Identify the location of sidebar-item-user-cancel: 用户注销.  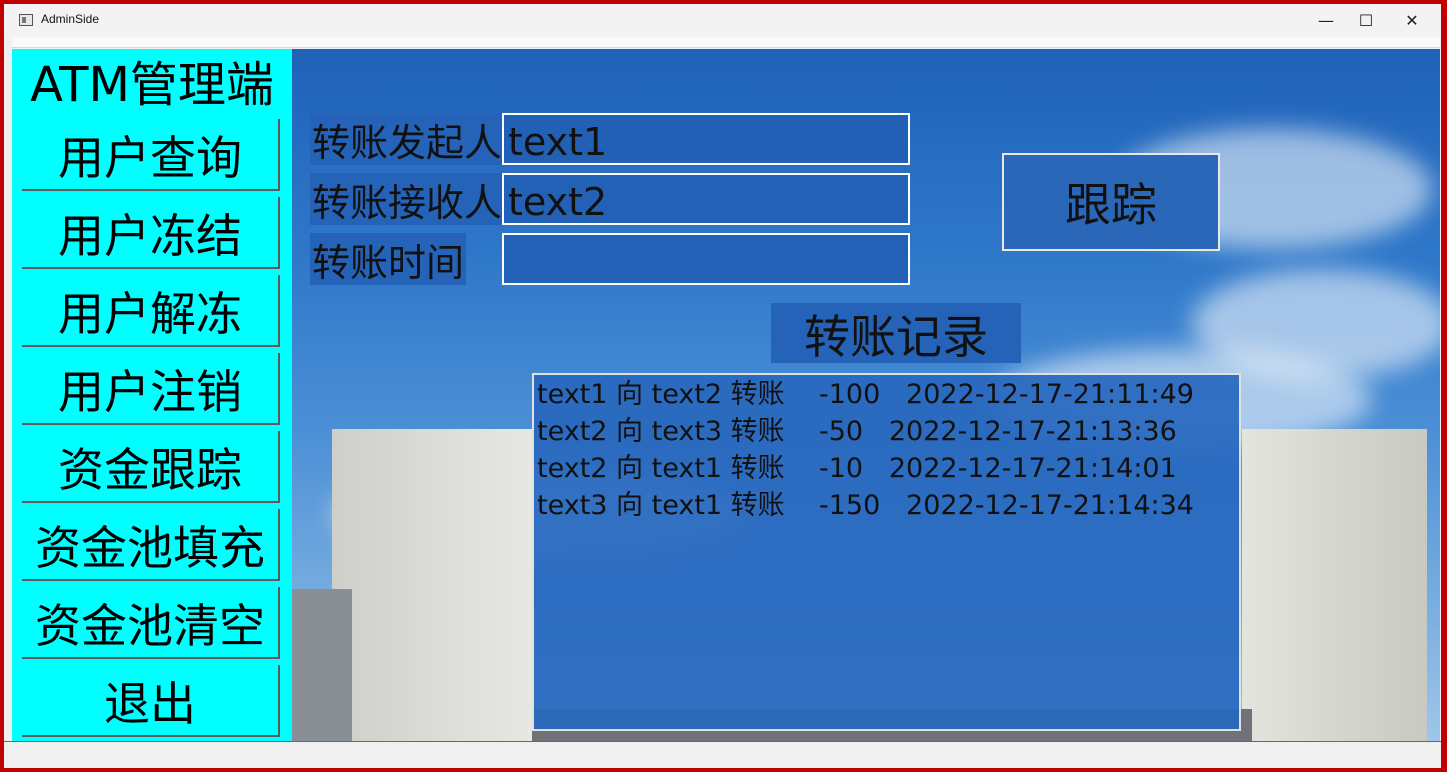
(151, 389).